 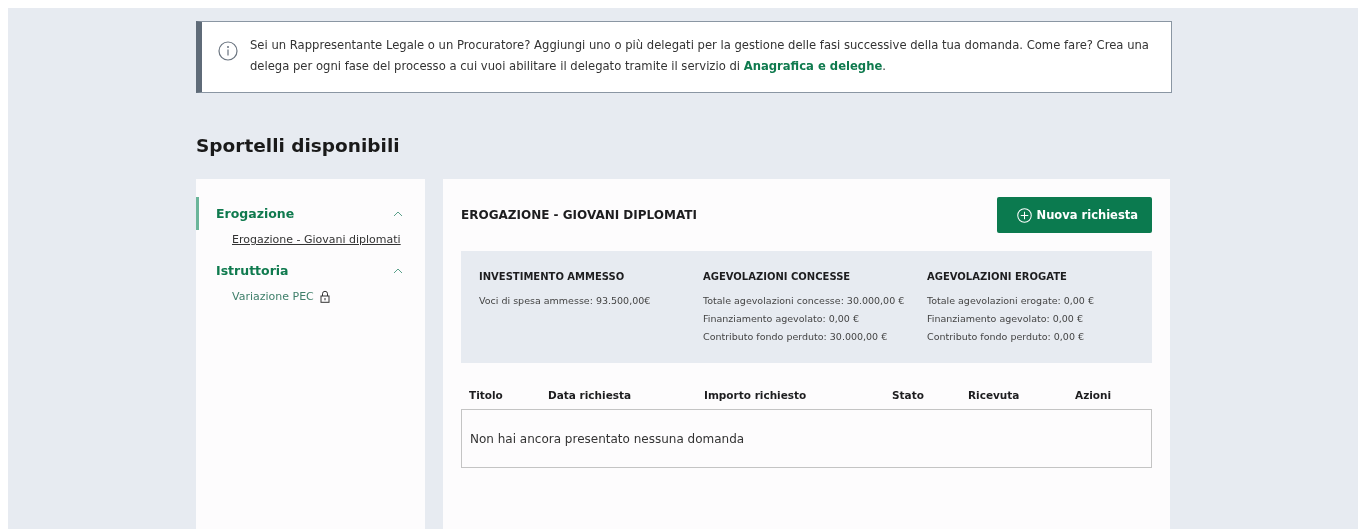 I want to click on info-icon, so click(x=228, y=51).